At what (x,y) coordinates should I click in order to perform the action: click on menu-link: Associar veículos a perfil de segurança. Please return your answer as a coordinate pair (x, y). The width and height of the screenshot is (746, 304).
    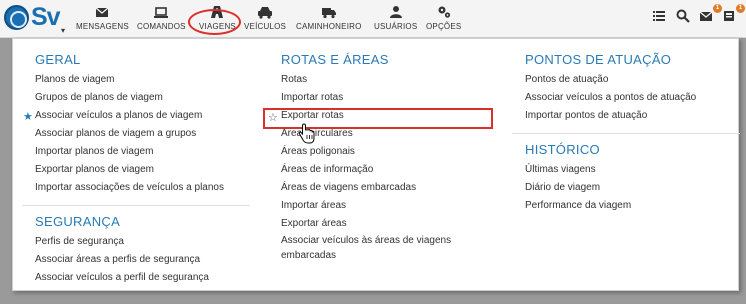
    Looking at the image, I should click on (142, 278).